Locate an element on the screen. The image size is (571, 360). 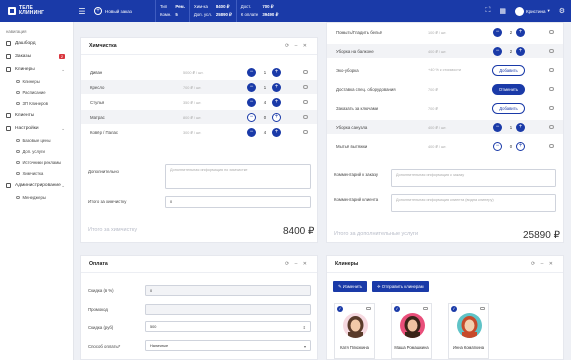
chem-row: Ковёр / Палас 300 ₽ / шт. − 4 + is located at coordinates (199, 132).